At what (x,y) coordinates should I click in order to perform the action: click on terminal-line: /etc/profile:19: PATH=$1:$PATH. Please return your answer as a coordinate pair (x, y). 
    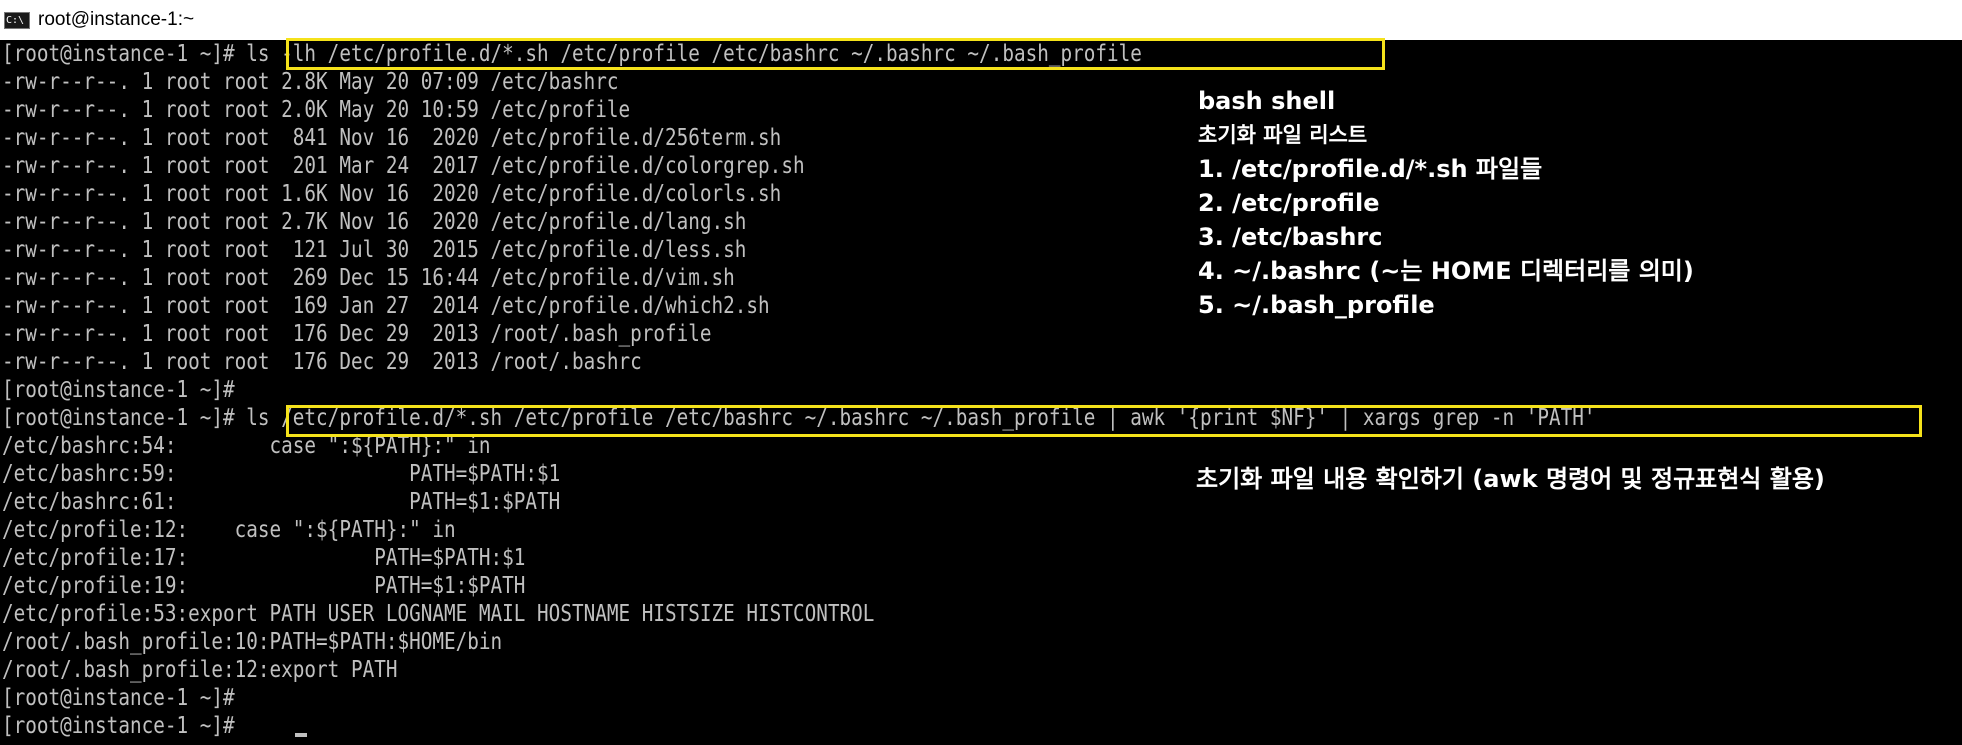
    Looking at the image, I should click on (264, 586).